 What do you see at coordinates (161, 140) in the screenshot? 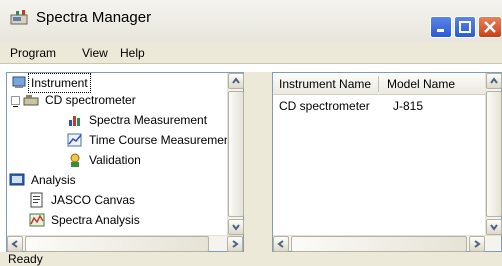
I see `tree-label-time-course: Time Course Measurement` at bounding box center [161, 140].